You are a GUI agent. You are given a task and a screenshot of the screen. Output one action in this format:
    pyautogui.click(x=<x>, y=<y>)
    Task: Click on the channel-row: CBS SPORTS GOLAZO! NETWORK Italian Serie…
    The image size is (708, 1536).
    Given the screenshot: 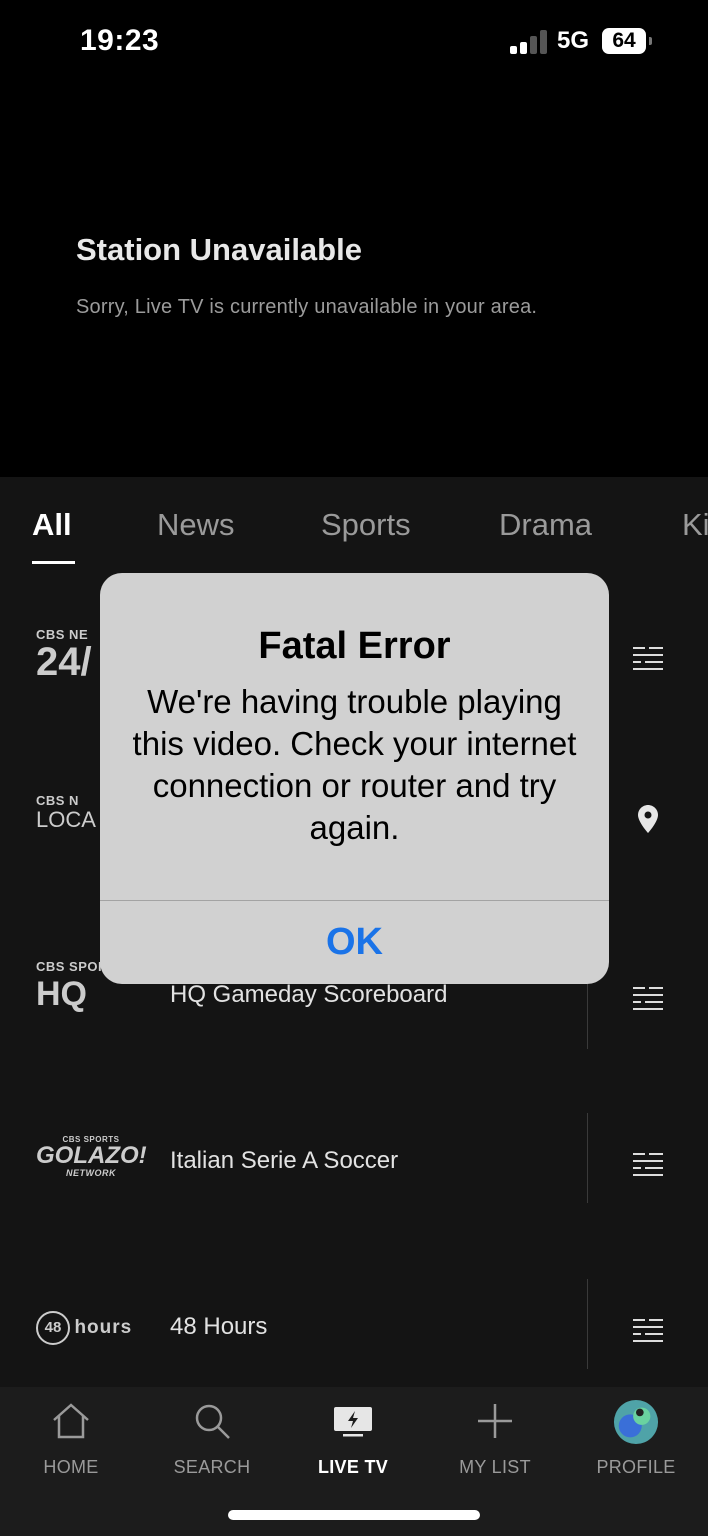 What is the action you would take?
    pyautogui.click(x=354, y=1158)
    